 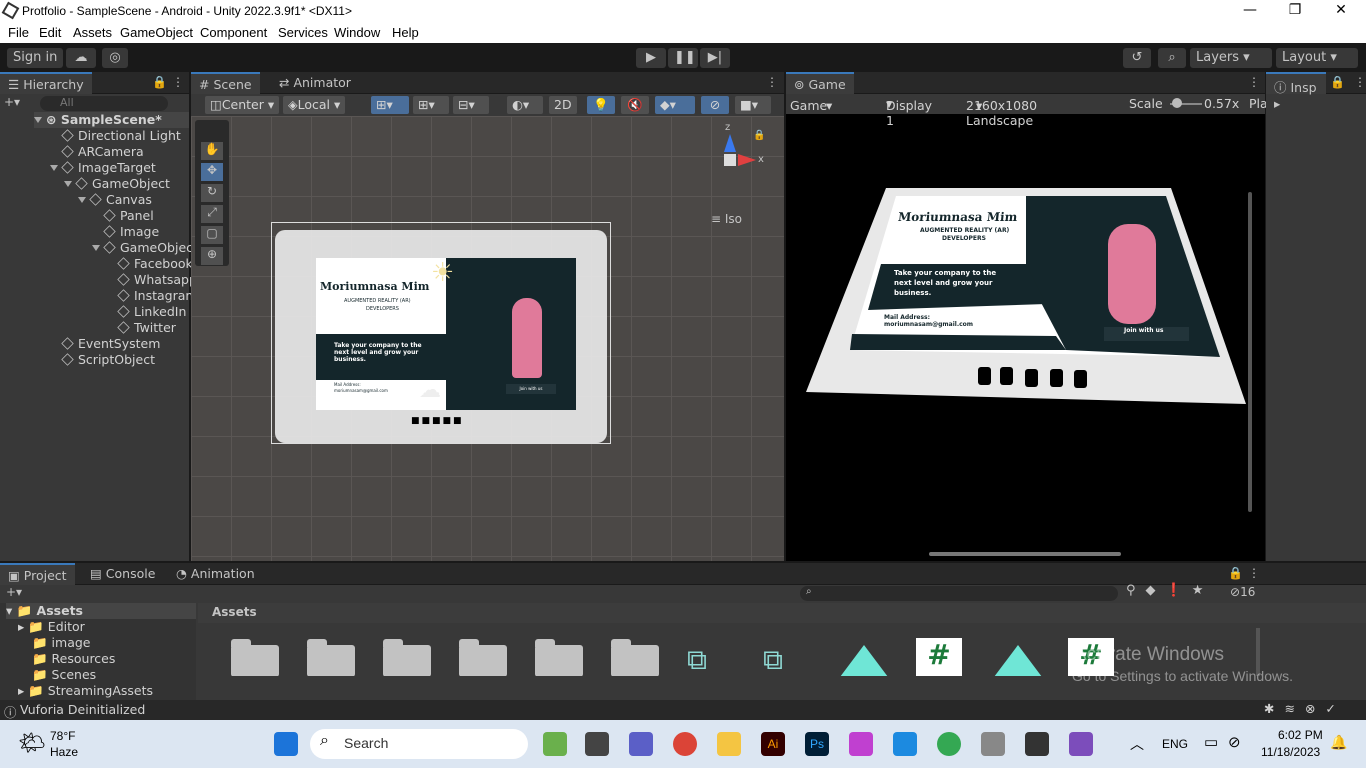 What do you see at coordinates (597, 744) in the screenshot?
I see `task-view-icon` at bounding box center [597, 744].